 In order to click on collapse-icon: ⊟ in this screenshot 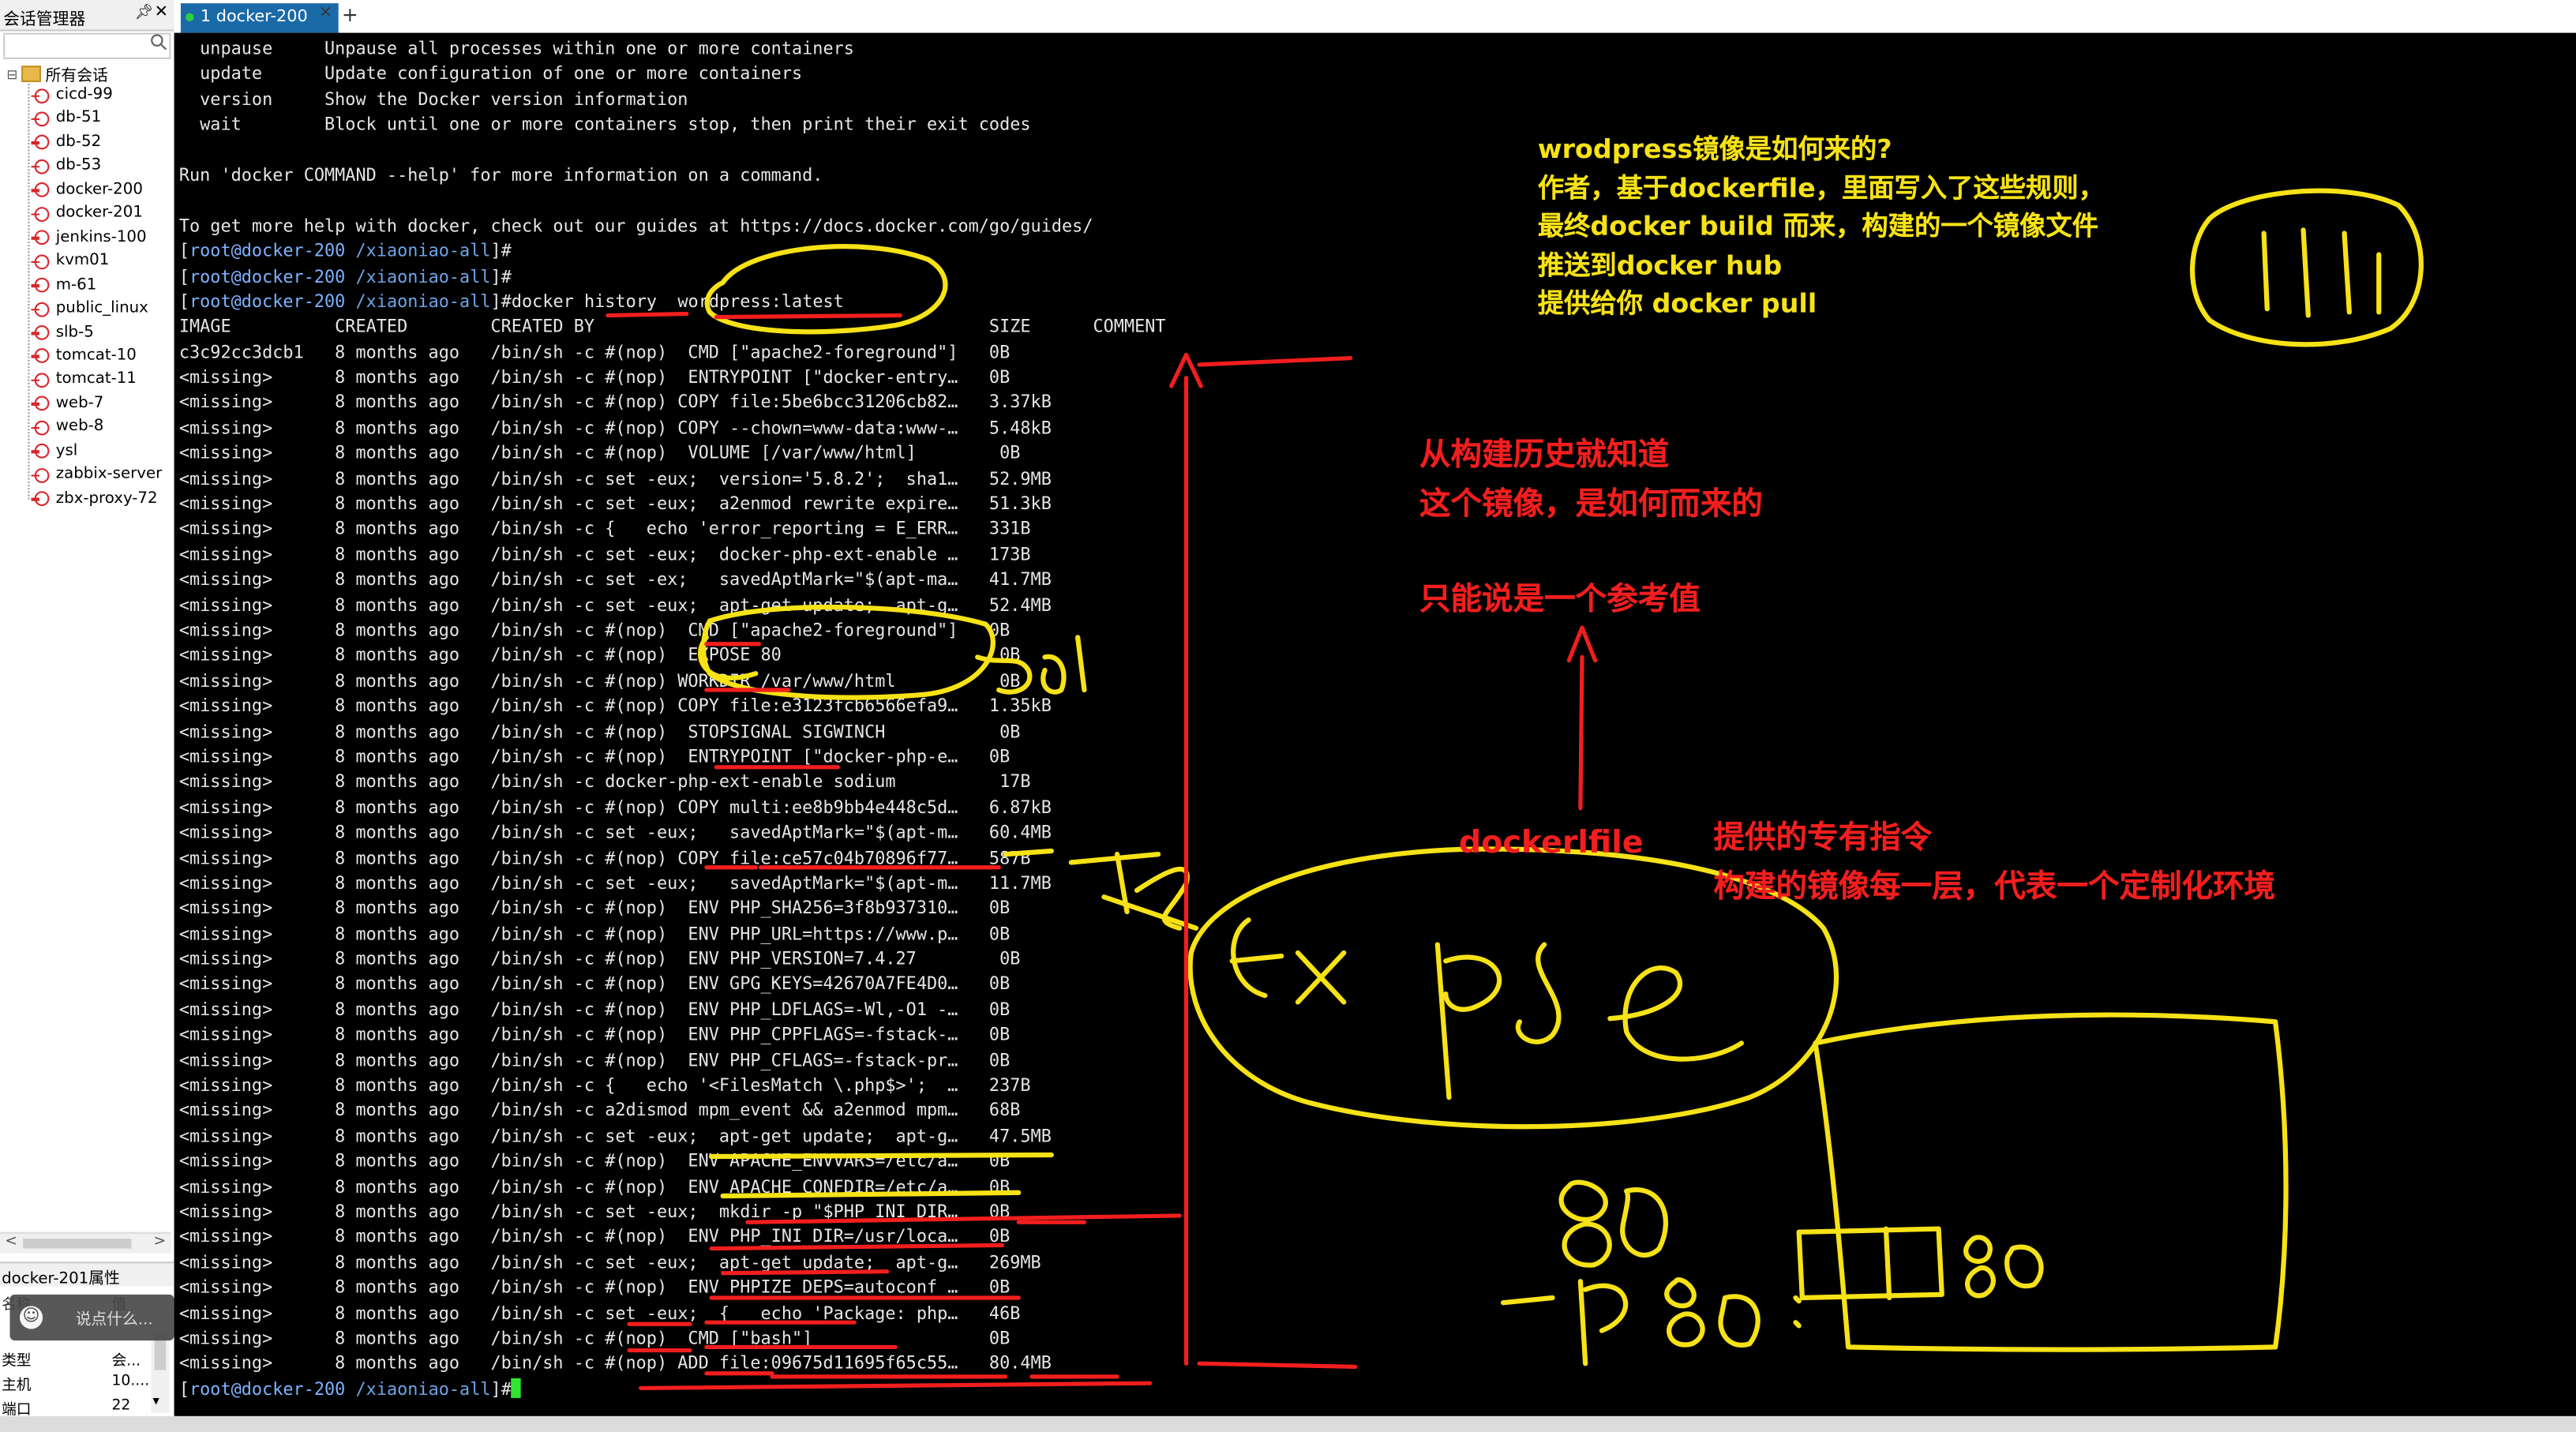, I will do `click(11, 73)`.